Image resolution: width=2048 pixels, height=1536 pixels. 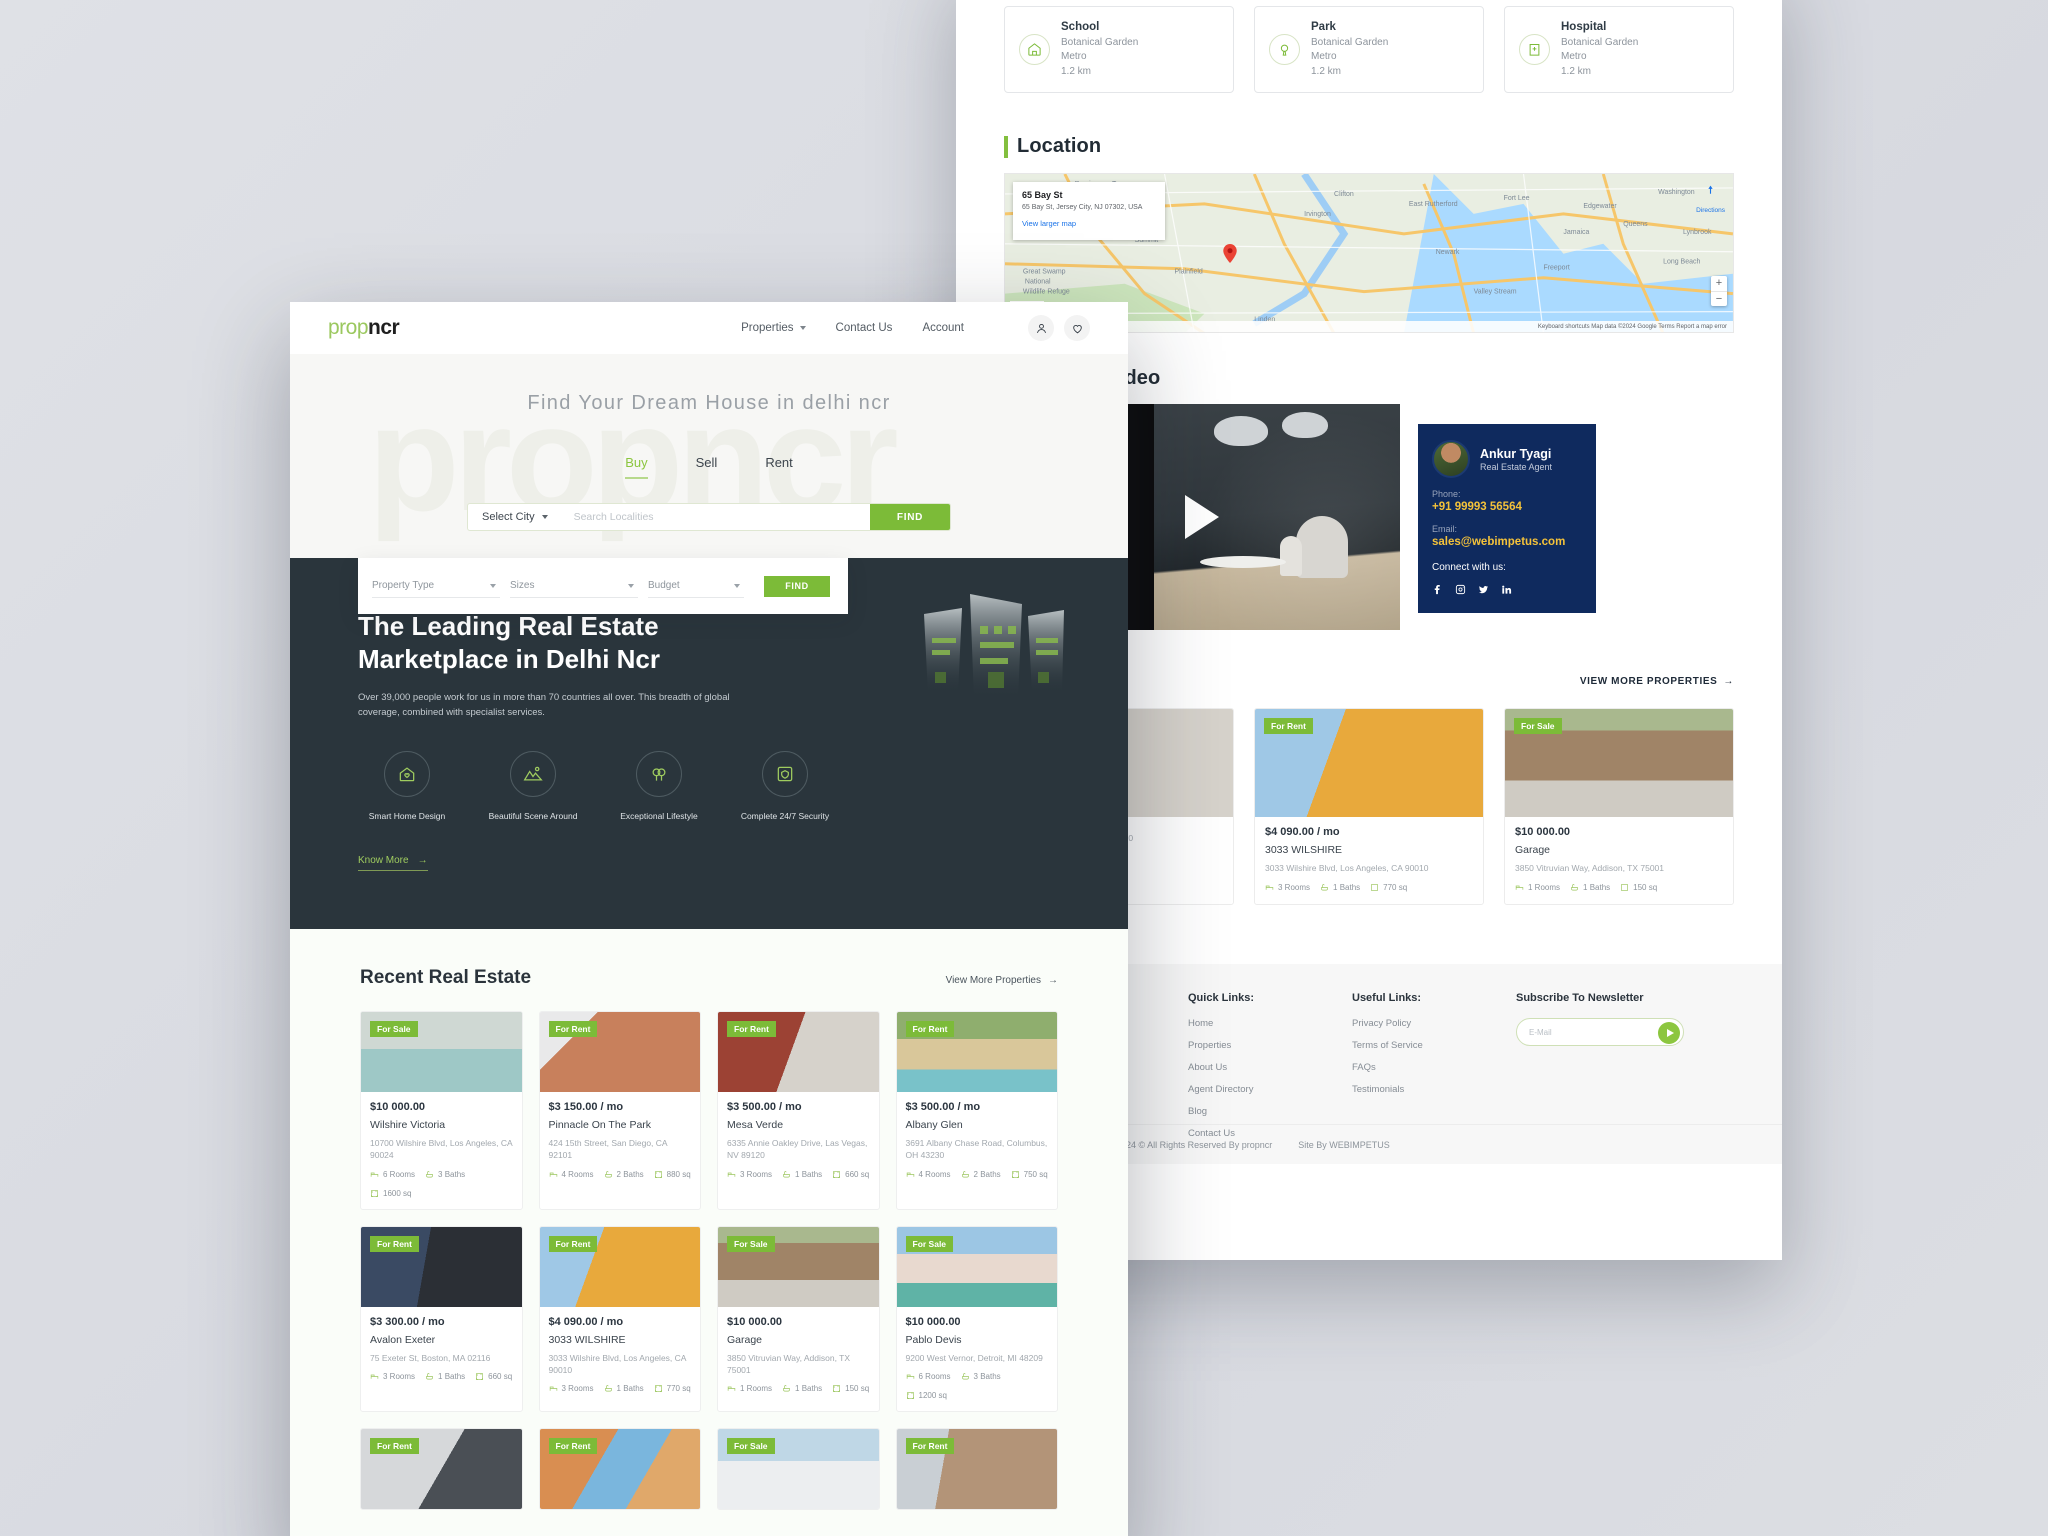 What do you see at coordinates (1507, 507) in the screenshot?
I see `agent-phone: +91 99993 56564` at bounding box center [1507, 507].